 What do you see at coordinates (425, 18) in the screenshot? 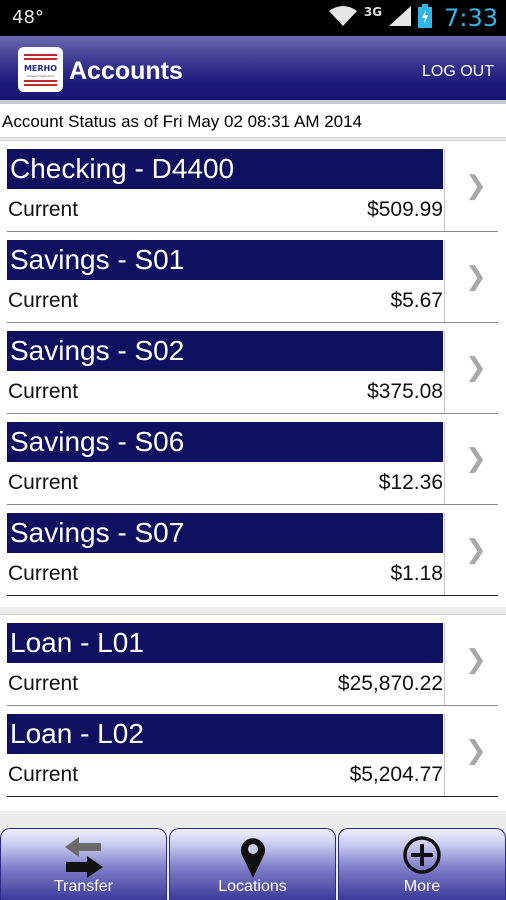
I see `battery-icon` at bounding box center [425, 18].